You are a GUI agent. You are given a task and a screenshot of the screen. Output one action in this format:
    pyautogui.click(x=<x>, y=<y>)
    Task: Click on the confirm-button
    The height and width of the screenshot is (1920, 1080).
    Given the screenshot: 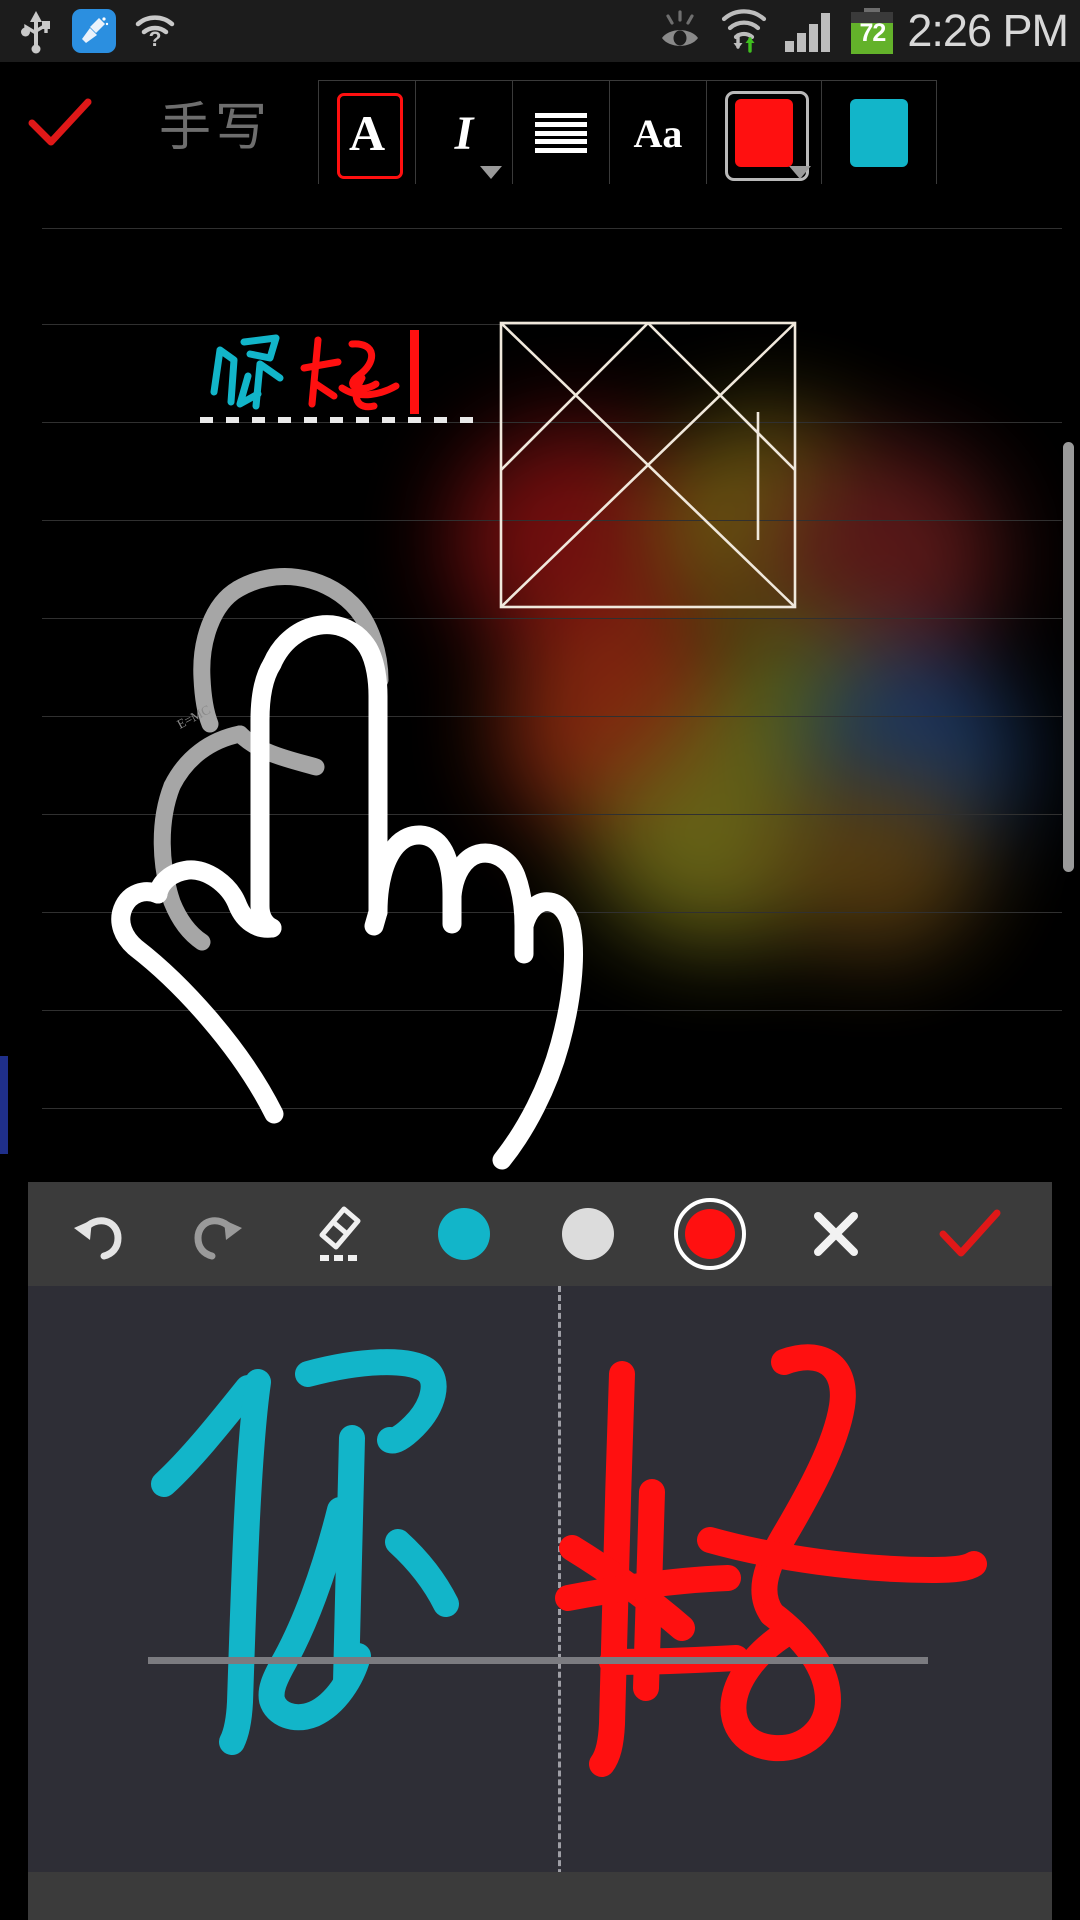 What is the action you would take?
    pyautogui.click(x=970, y=1234)
    